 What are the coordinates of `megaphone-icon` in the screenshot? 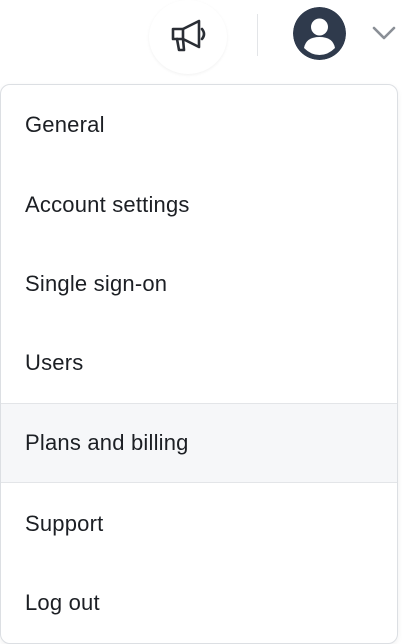 It's located at (188, 37).